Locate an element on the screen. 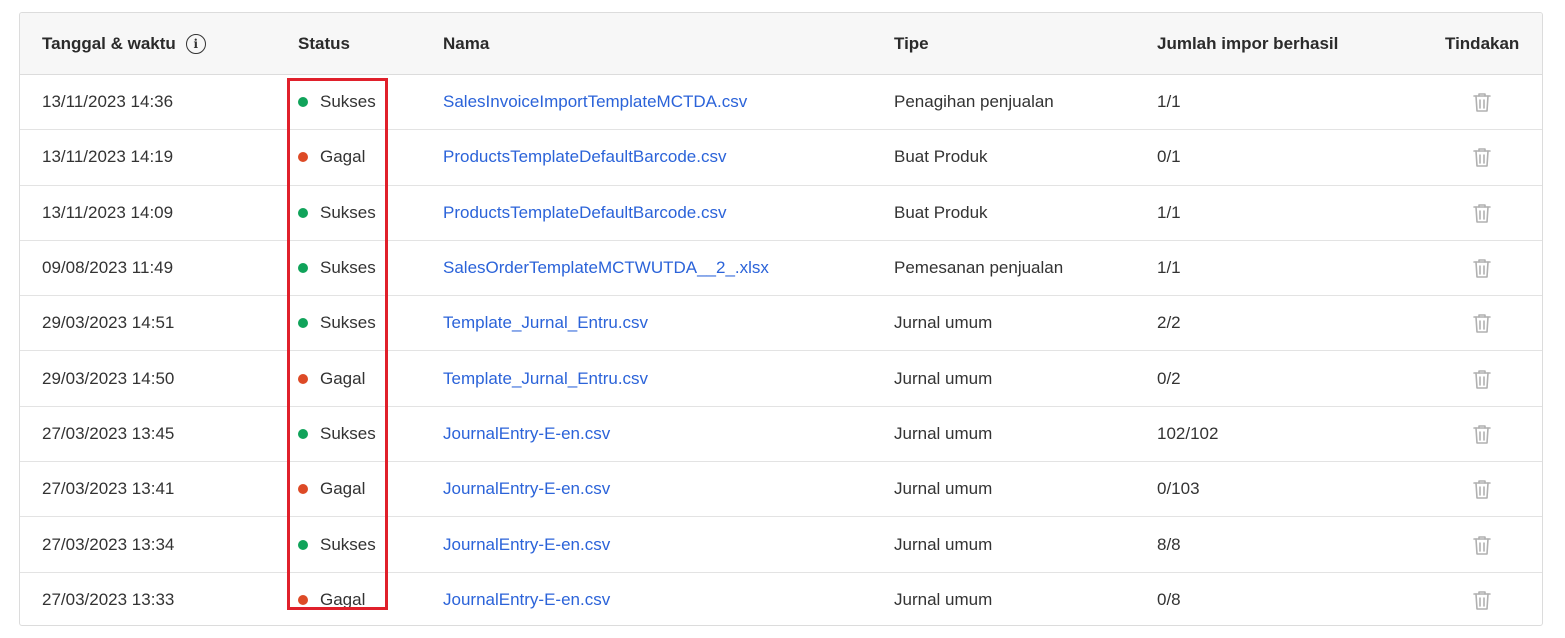 This screenshot has width=1565, height=638. row-datetime: 13/11/2023 14:36 is located at coordinates (108, 102).